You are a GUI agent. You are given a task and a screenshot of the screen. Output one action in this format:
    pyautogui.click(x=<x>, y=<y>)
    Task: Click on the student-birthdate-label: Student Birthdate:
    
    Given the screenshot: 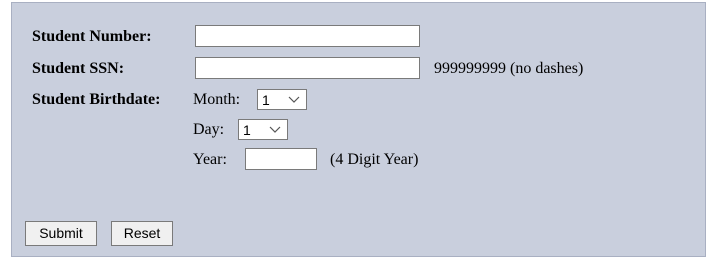 What is the action you would take?
    pyautogui.click(x=96, y=99)
    